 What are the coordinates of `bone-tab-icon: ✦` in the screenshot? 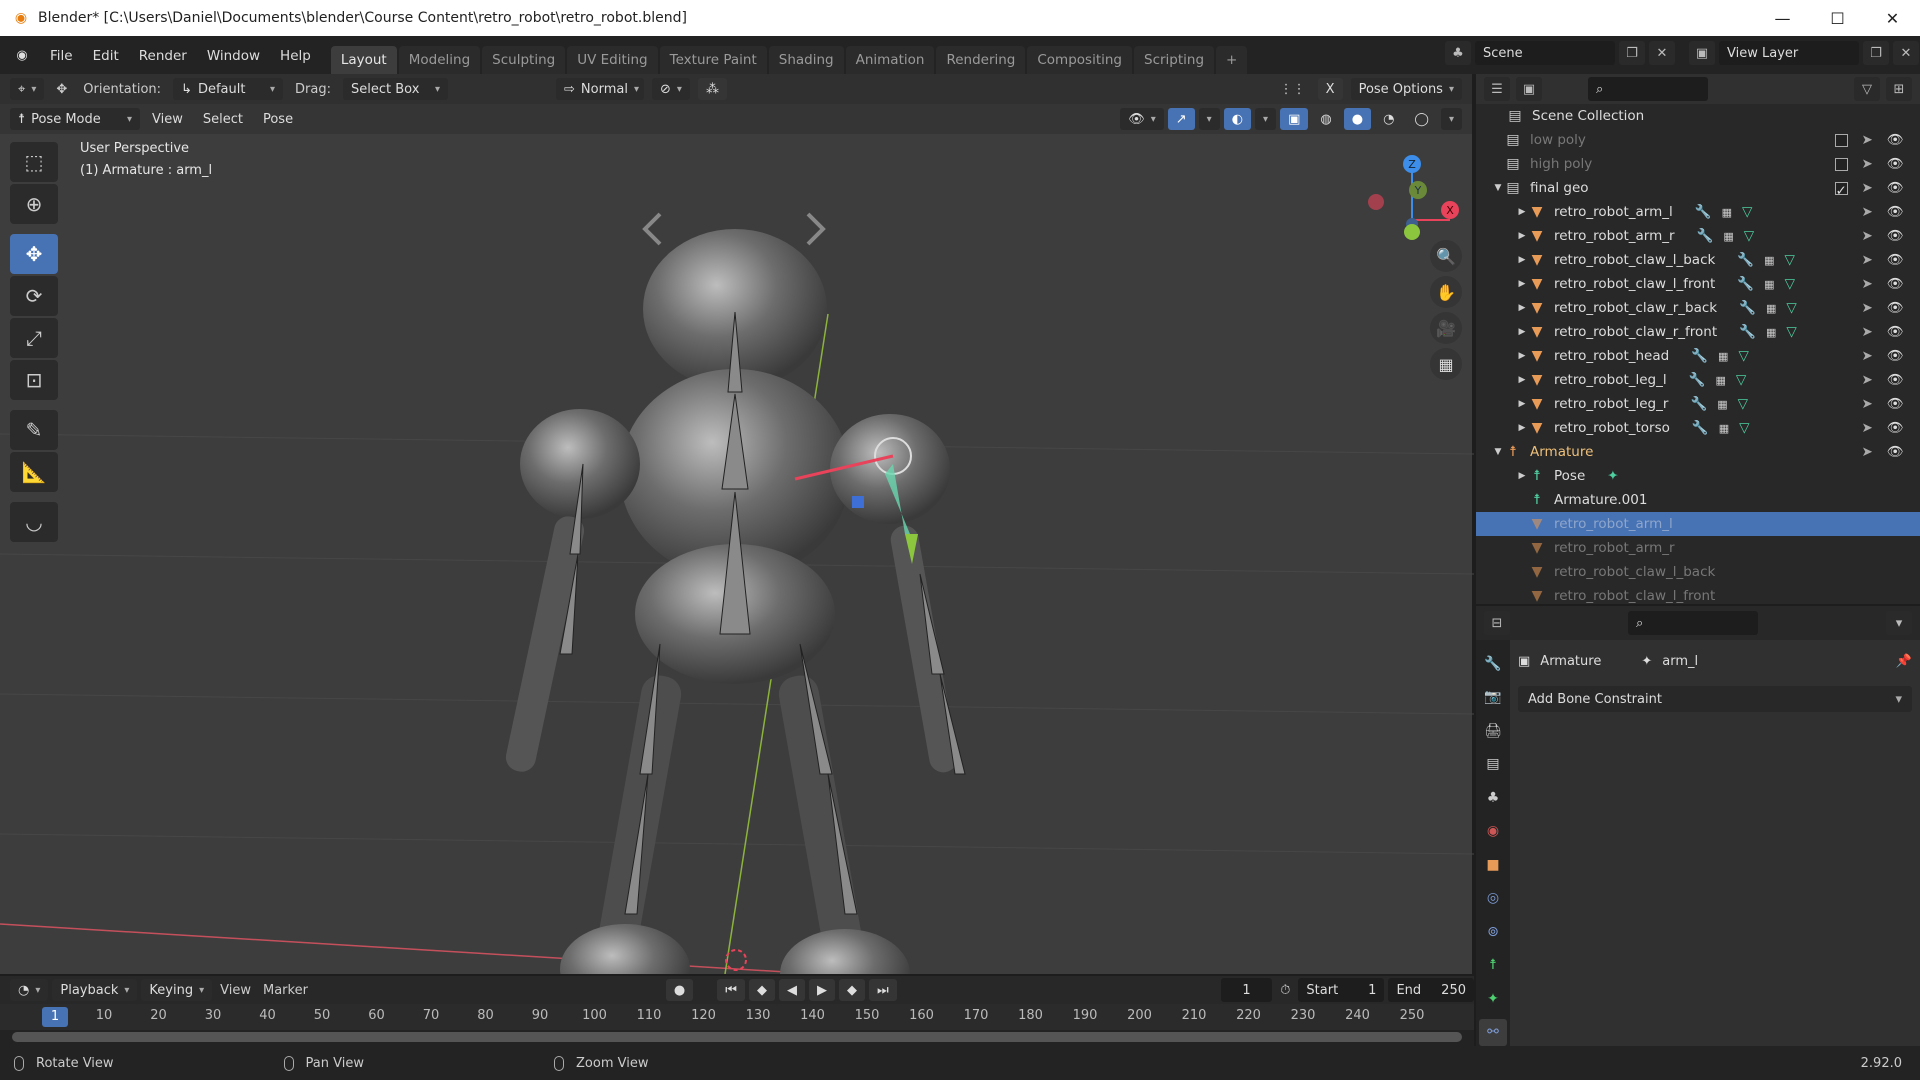 It's located at (1493, 999).